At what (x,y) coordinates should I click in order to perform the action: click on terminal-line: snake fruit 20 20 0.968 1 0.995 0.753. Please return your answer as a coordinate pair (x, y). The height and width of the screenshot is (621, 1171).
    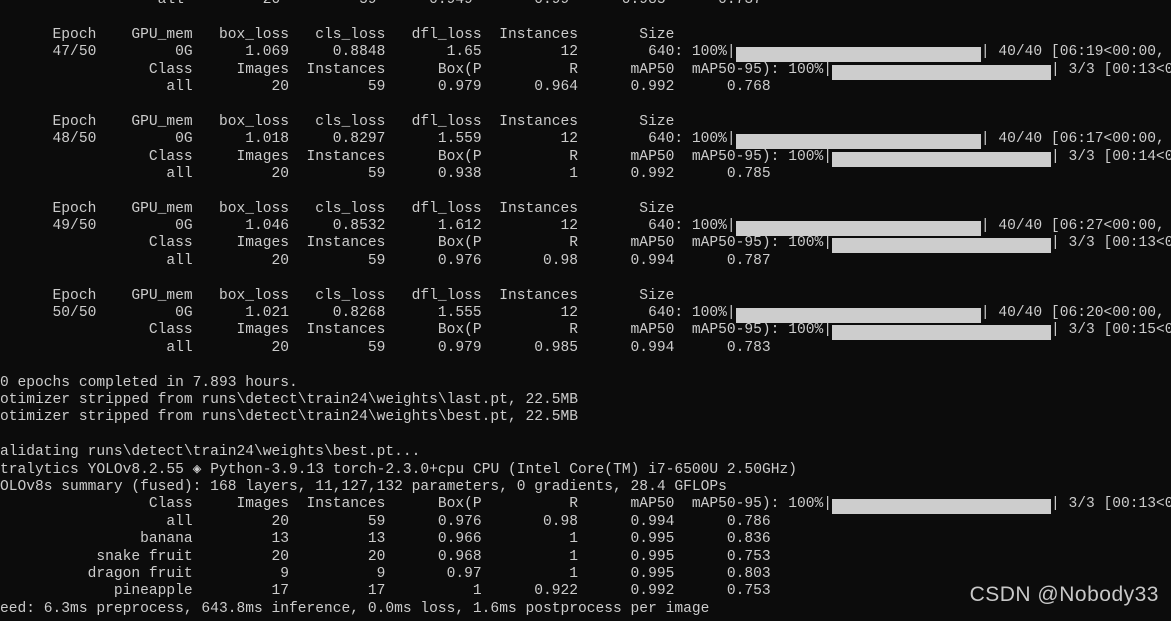
    Looking at the image, I should click on (585, 557).